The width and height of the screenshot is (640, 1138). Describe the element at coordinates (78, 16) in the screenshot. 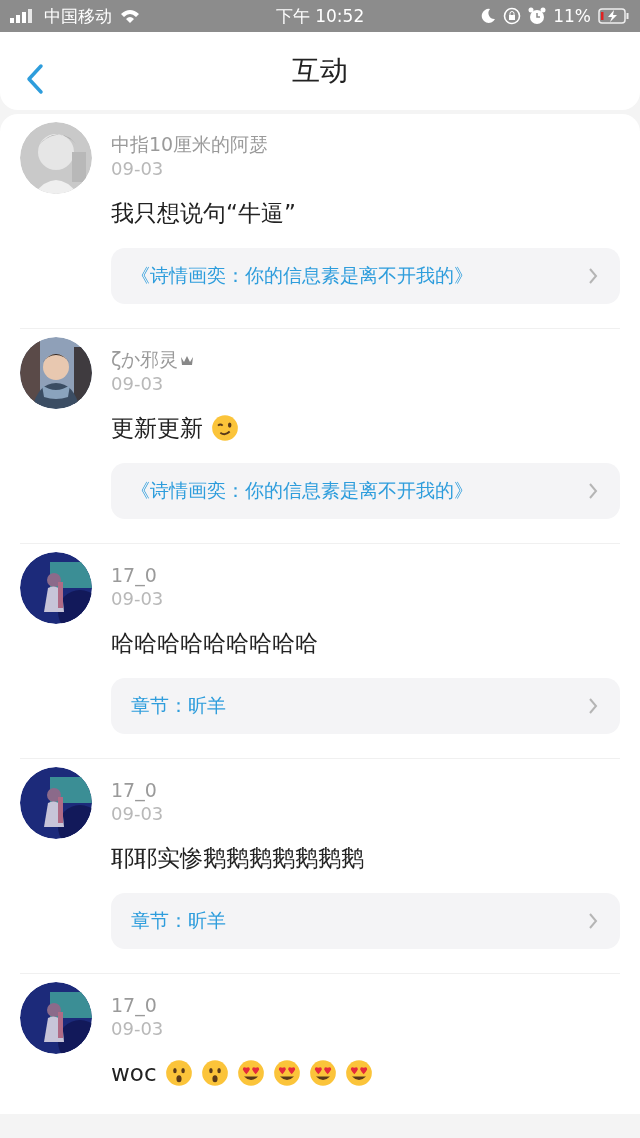

I see `carrier-name: 中国移动` at that location.